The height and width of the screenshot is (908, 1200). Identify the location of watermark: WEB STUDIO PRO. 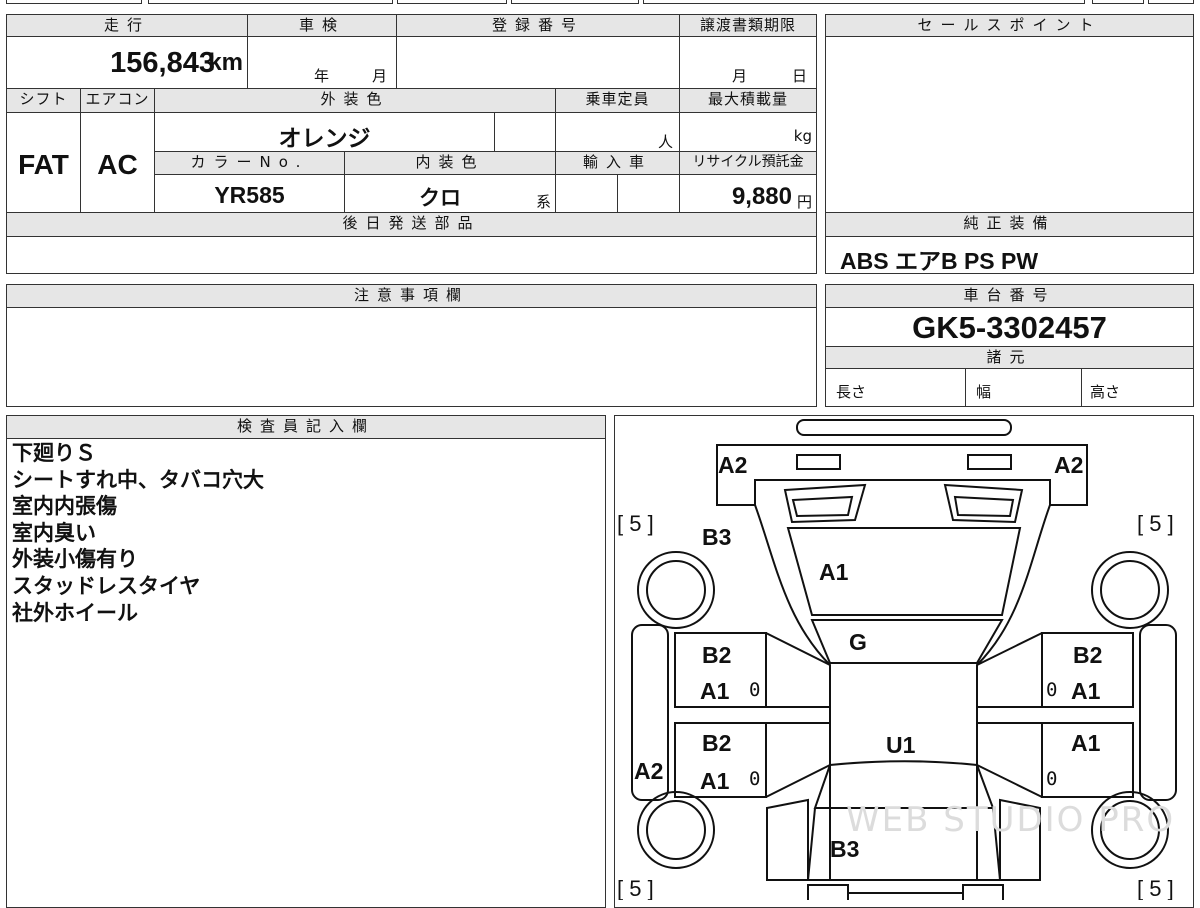
(1011, 820).